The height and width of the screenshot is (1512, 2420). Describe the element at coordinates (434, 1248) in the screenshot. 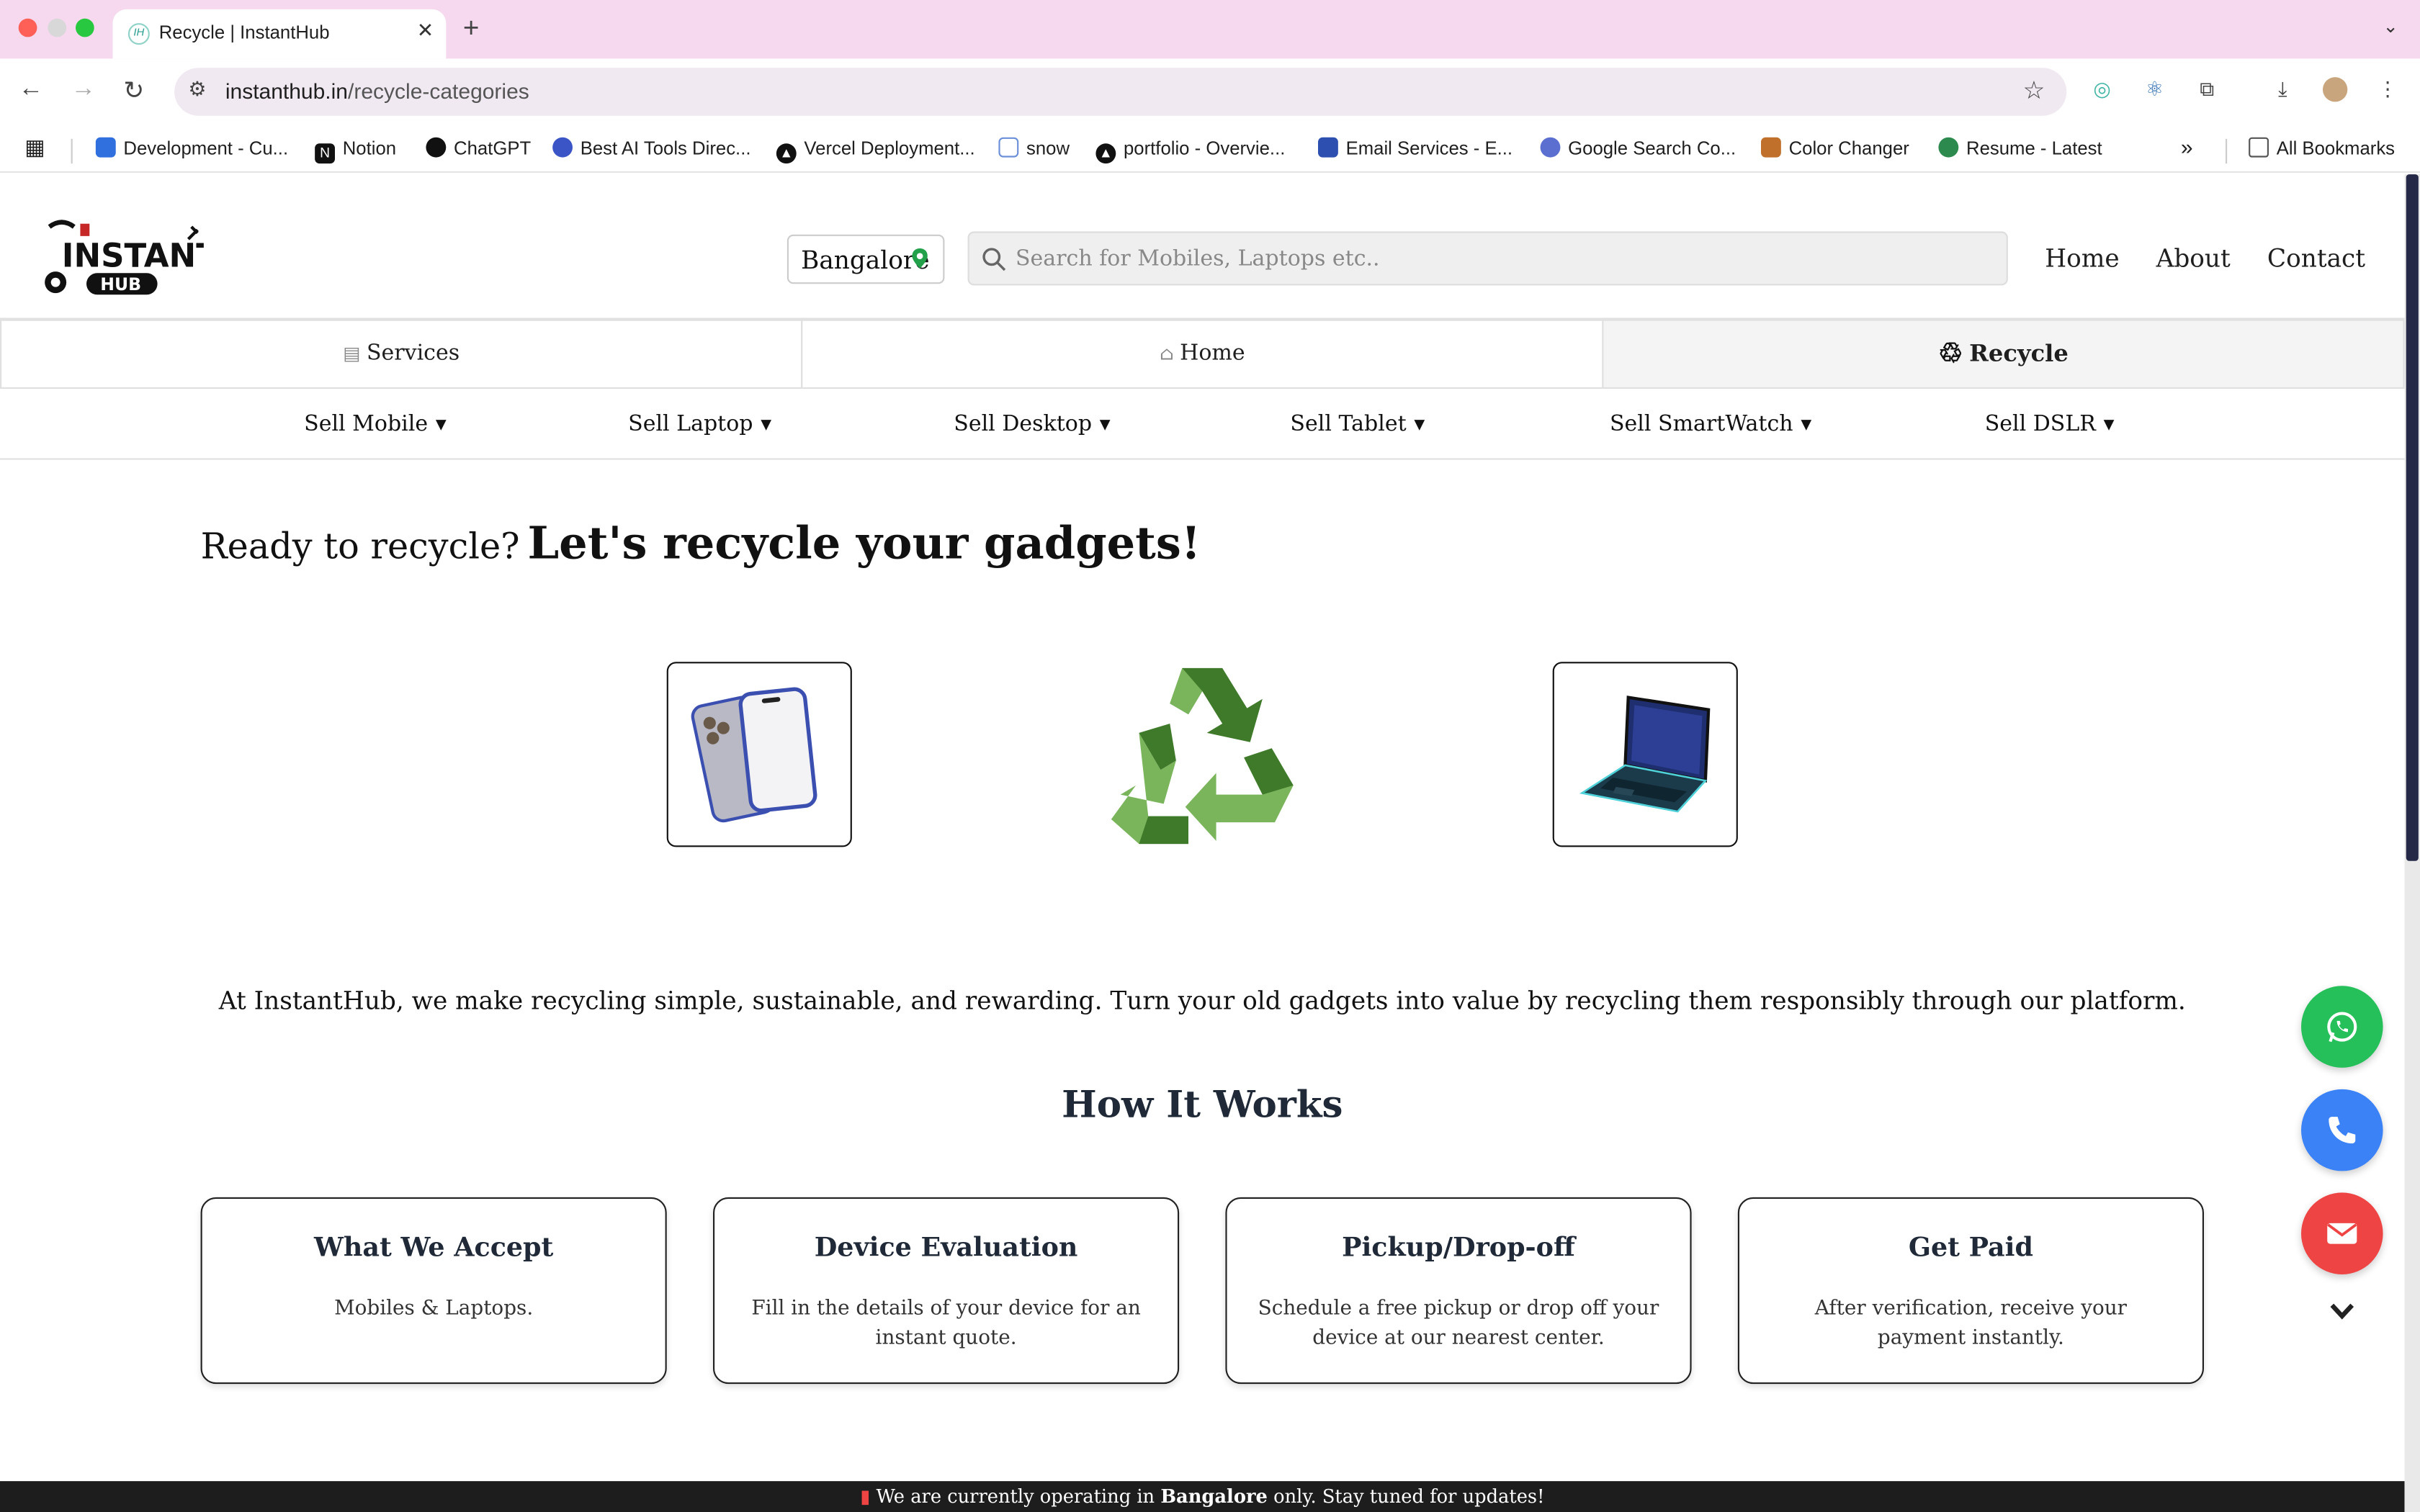

I see `step-title: What We Accept` at that location.